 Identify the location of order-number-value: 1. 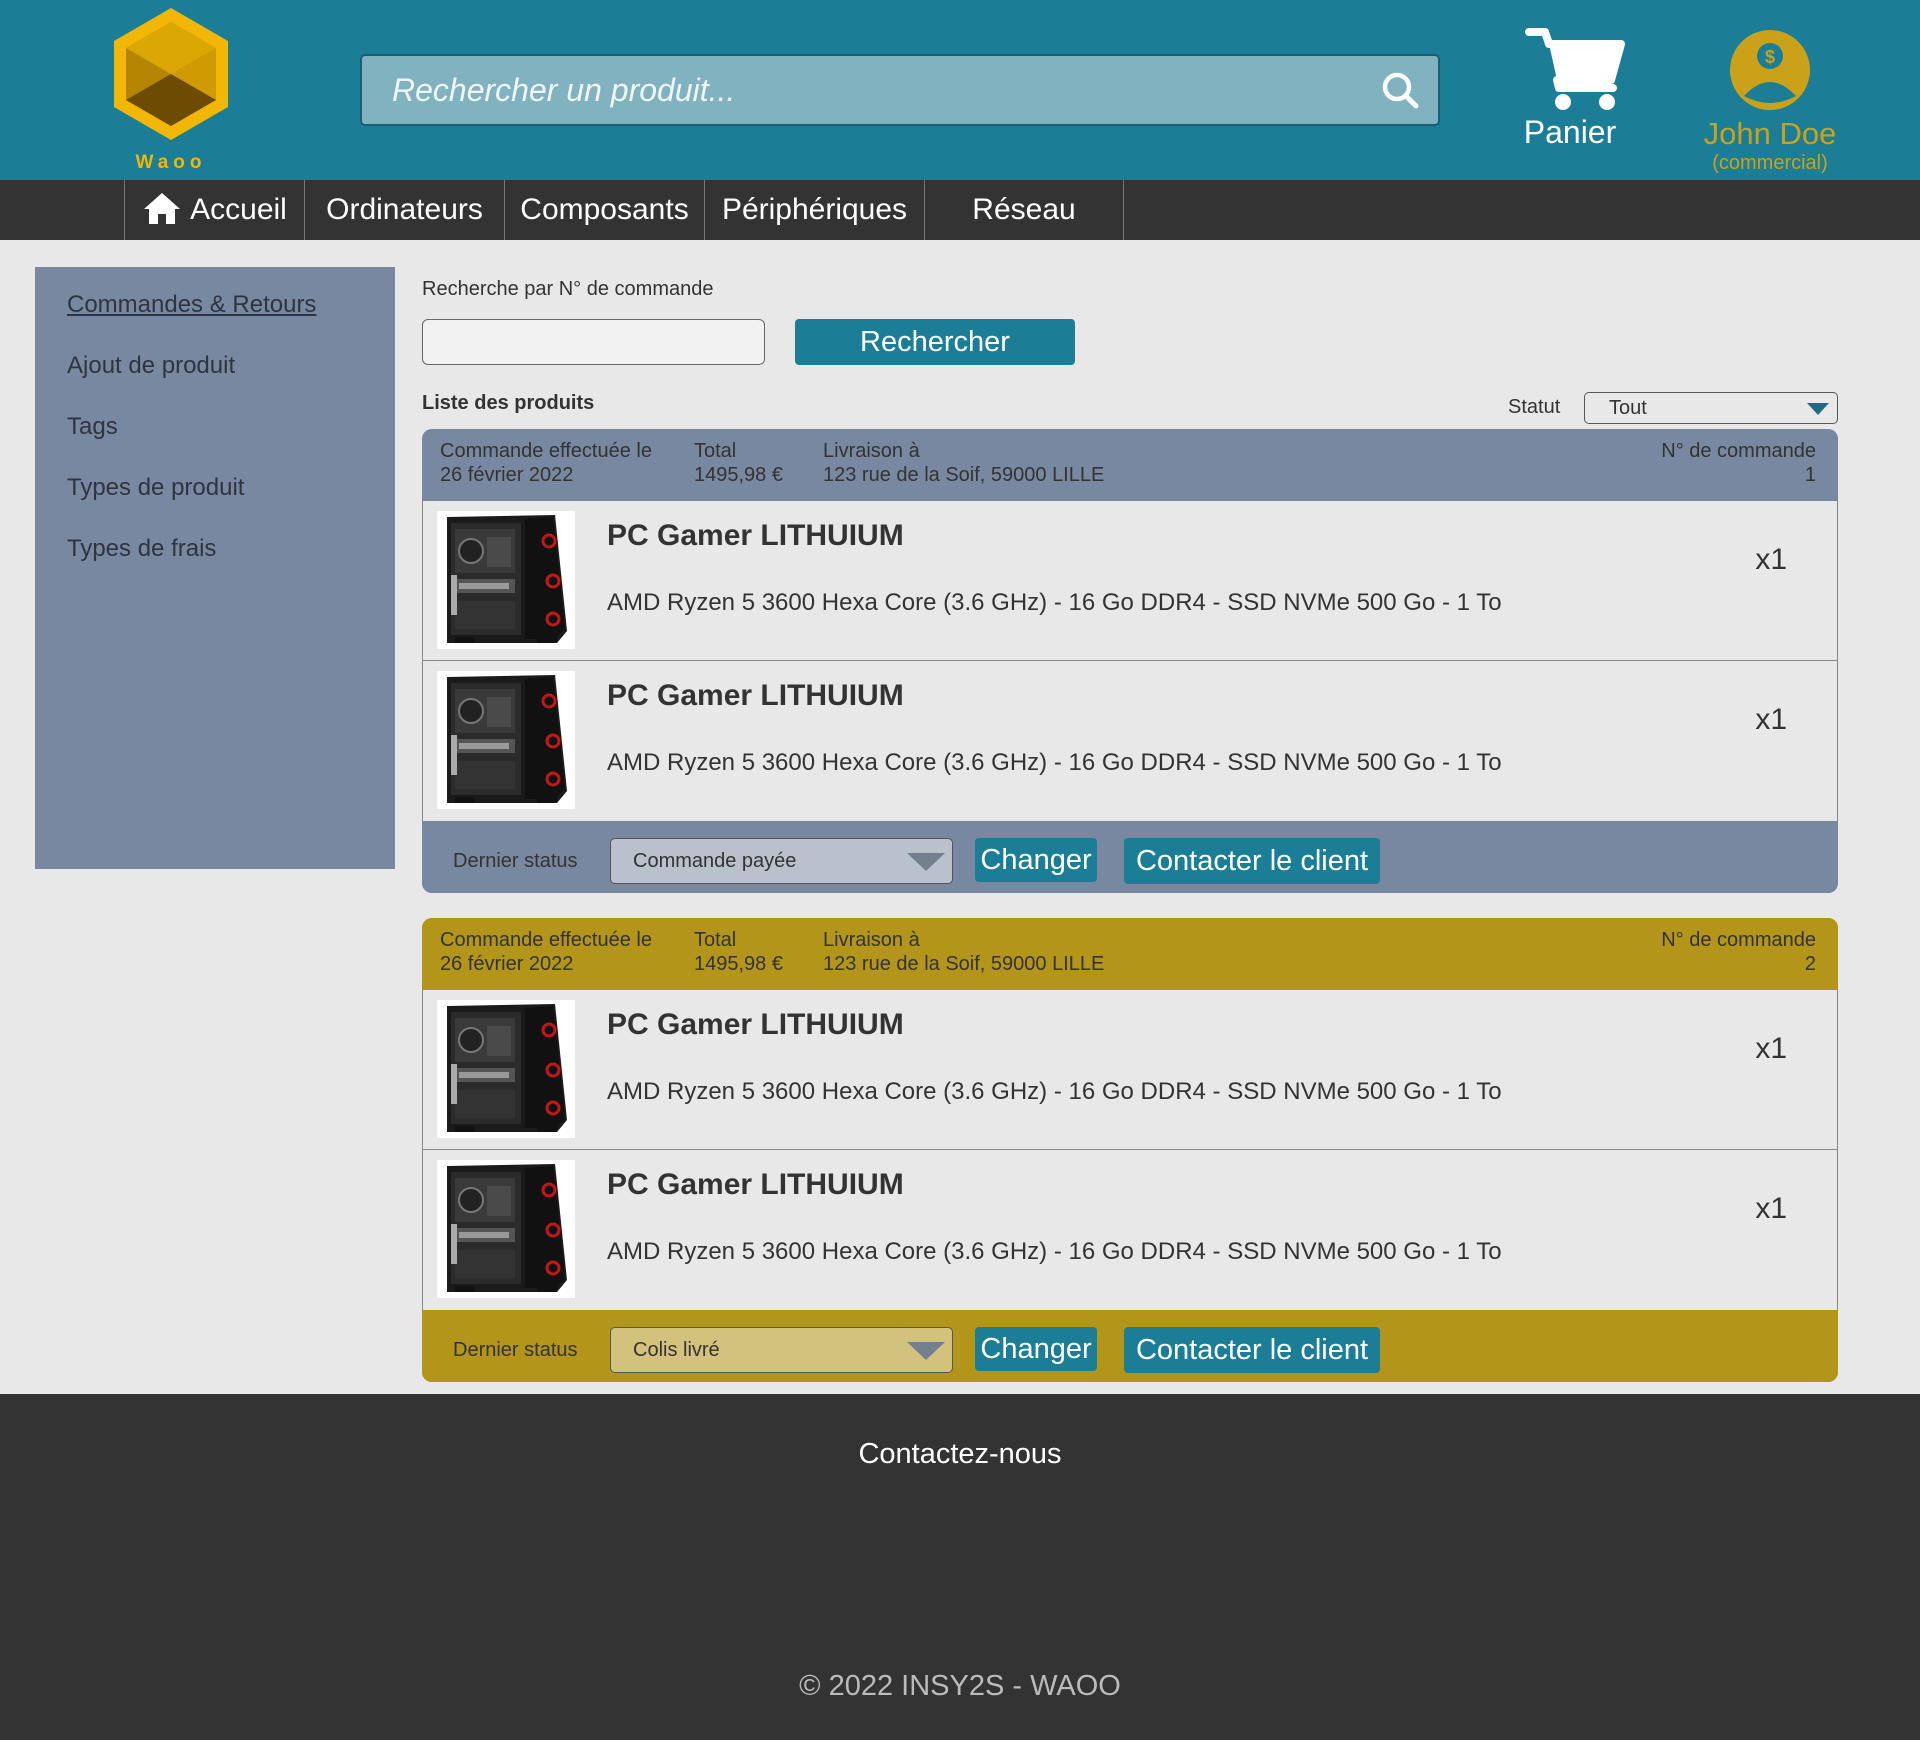
(1810, 475).